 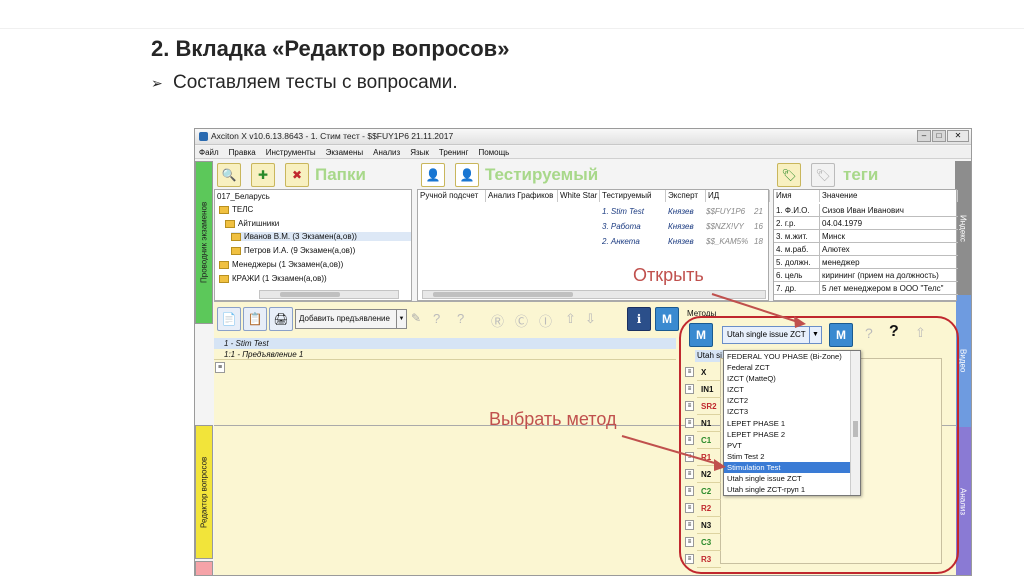 I want to click on arrow-open, so click(x=755, y=308).